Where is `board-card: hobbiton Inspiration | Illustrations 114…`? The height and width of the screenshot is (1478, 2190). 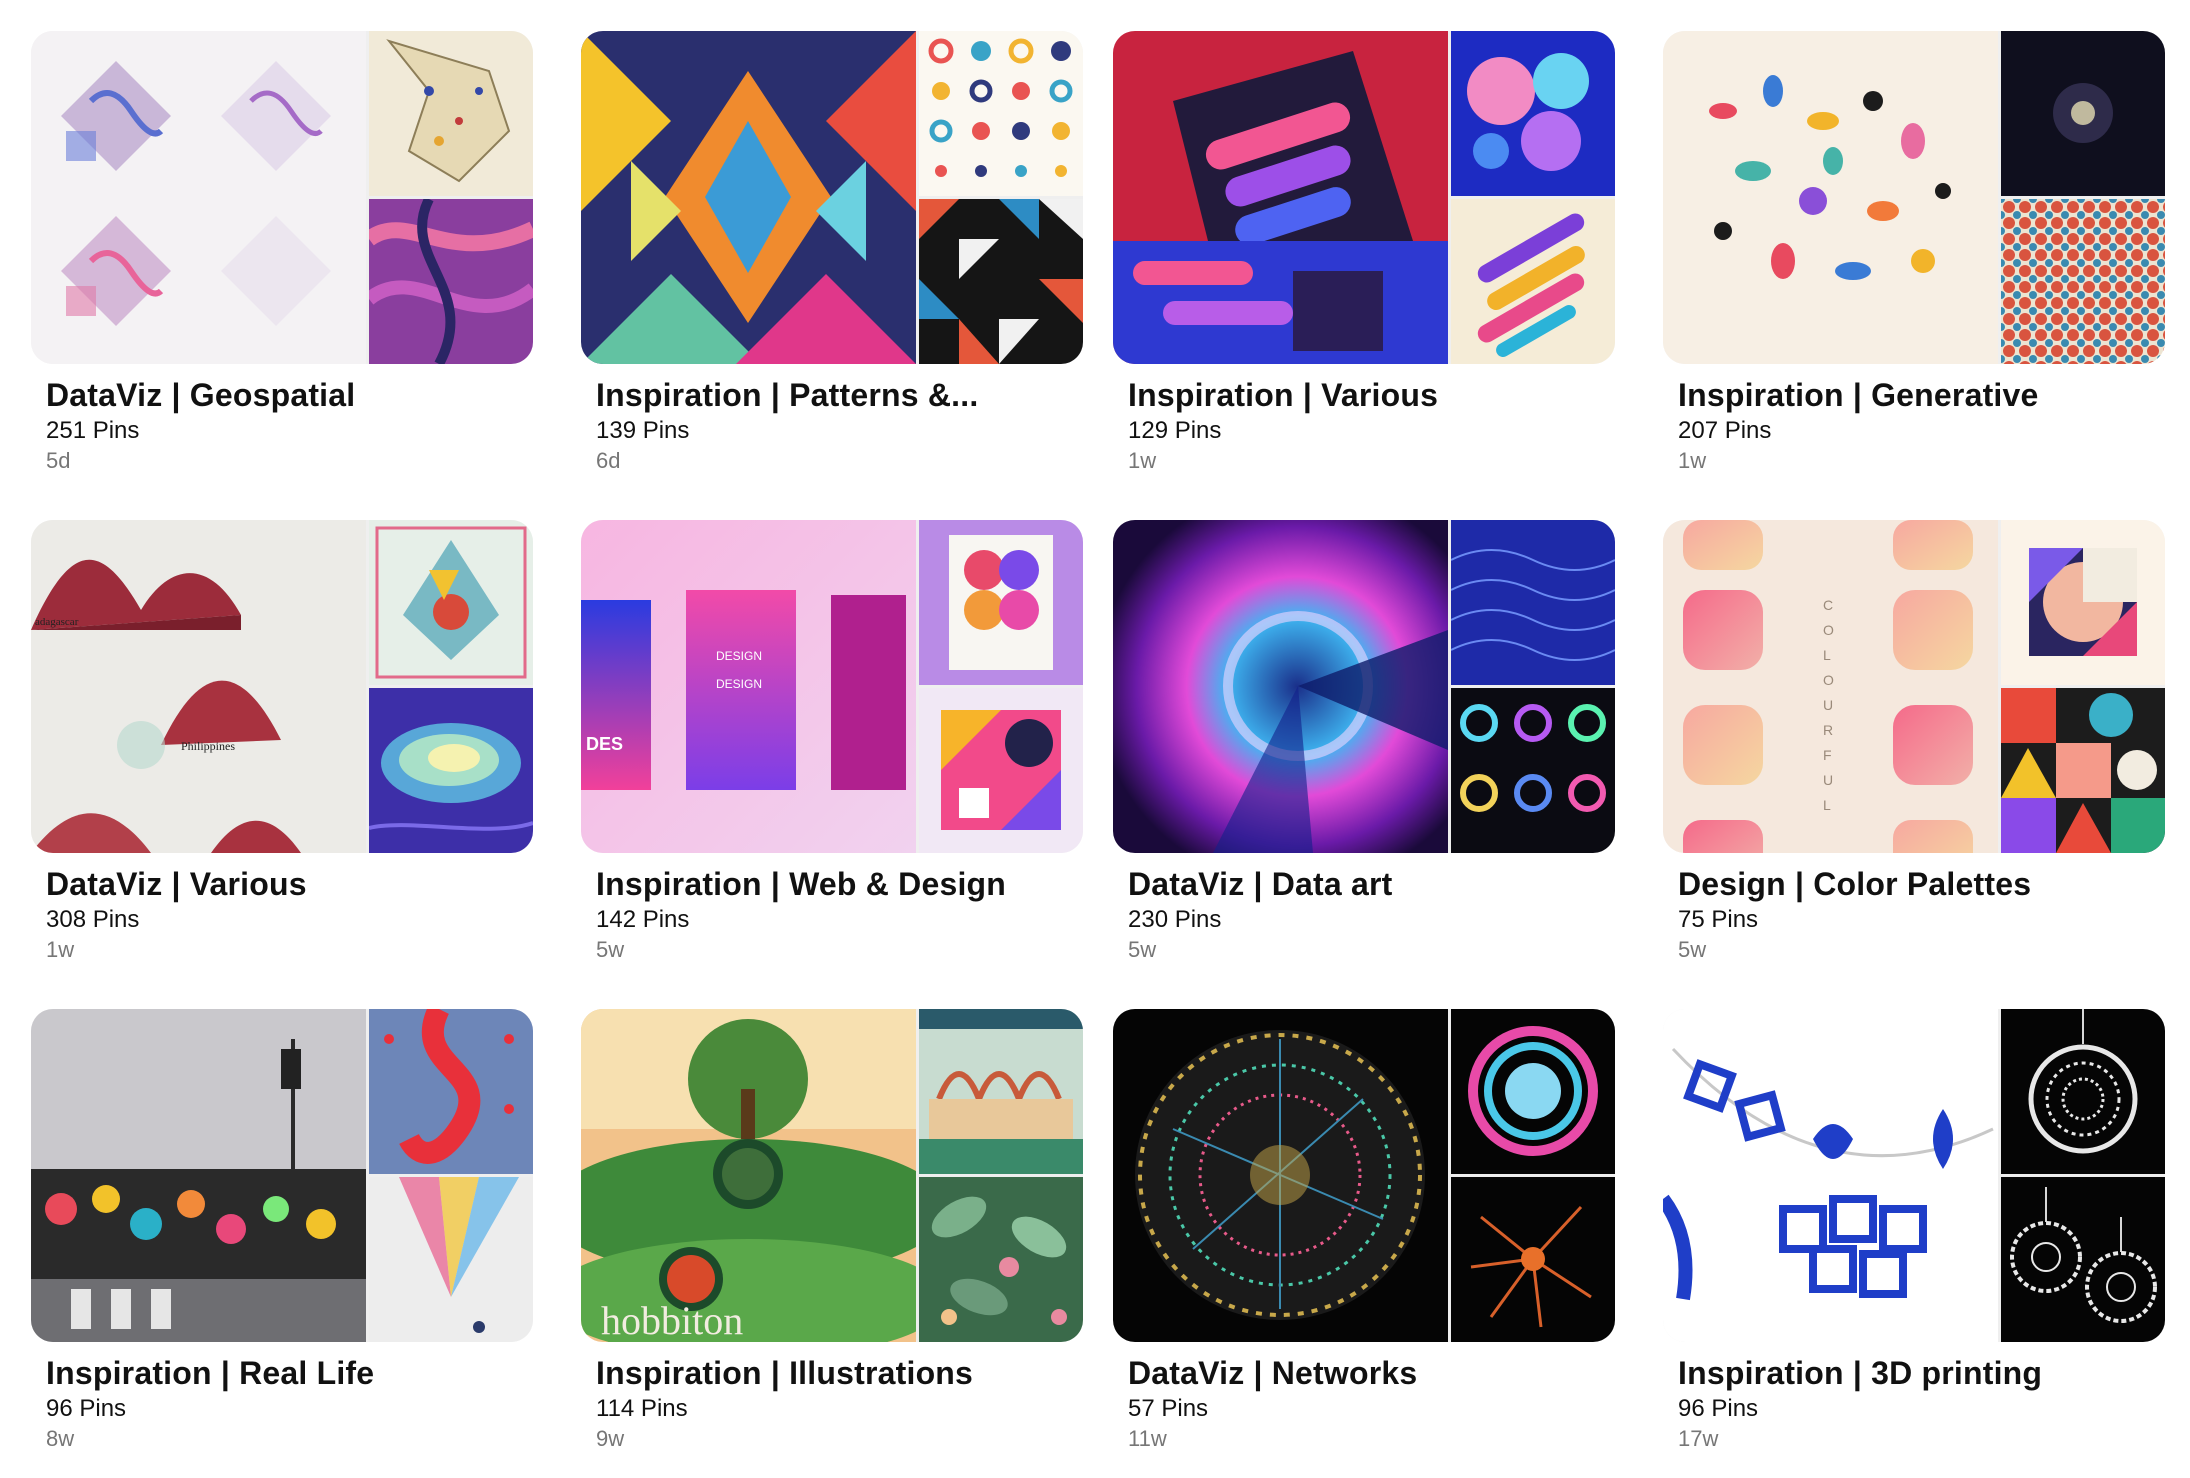 board-card: hobbiton Inspiration | Illustrations 114… is located at coordinates (832, 1231).